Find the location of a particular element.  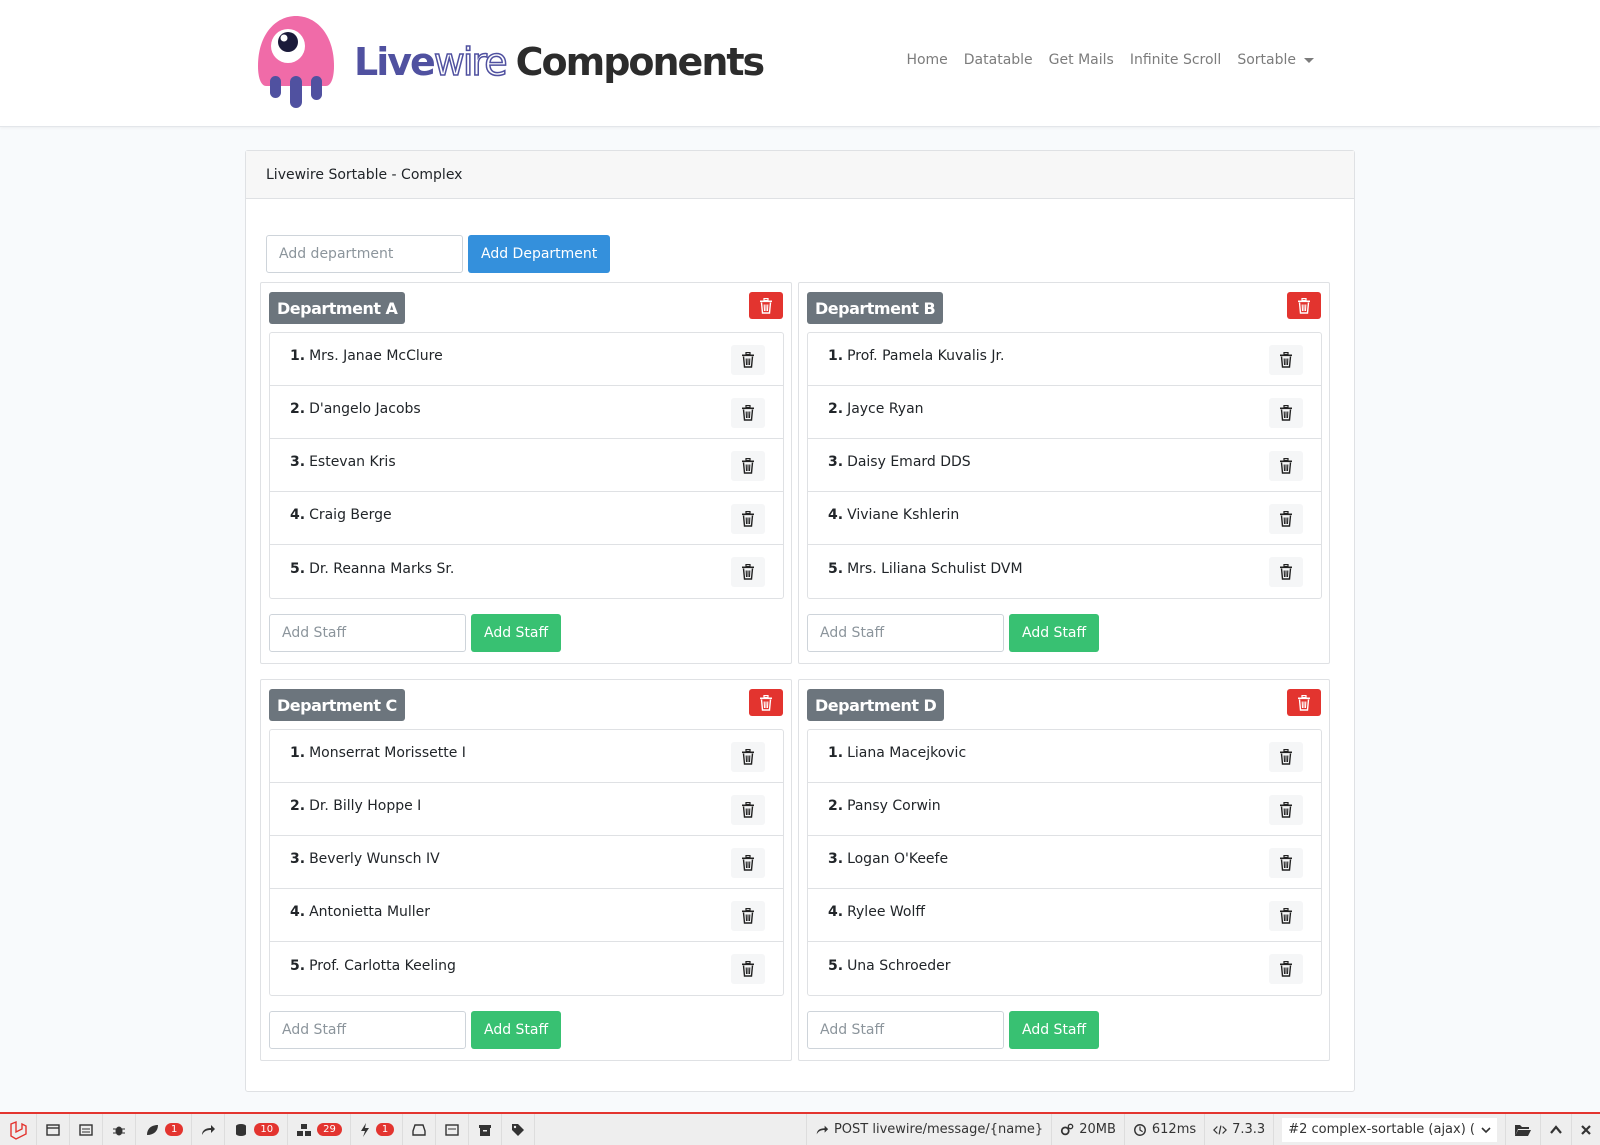

staff-list-item: 3. Daisy Emard DDS is located at coordinates (1064, 465).